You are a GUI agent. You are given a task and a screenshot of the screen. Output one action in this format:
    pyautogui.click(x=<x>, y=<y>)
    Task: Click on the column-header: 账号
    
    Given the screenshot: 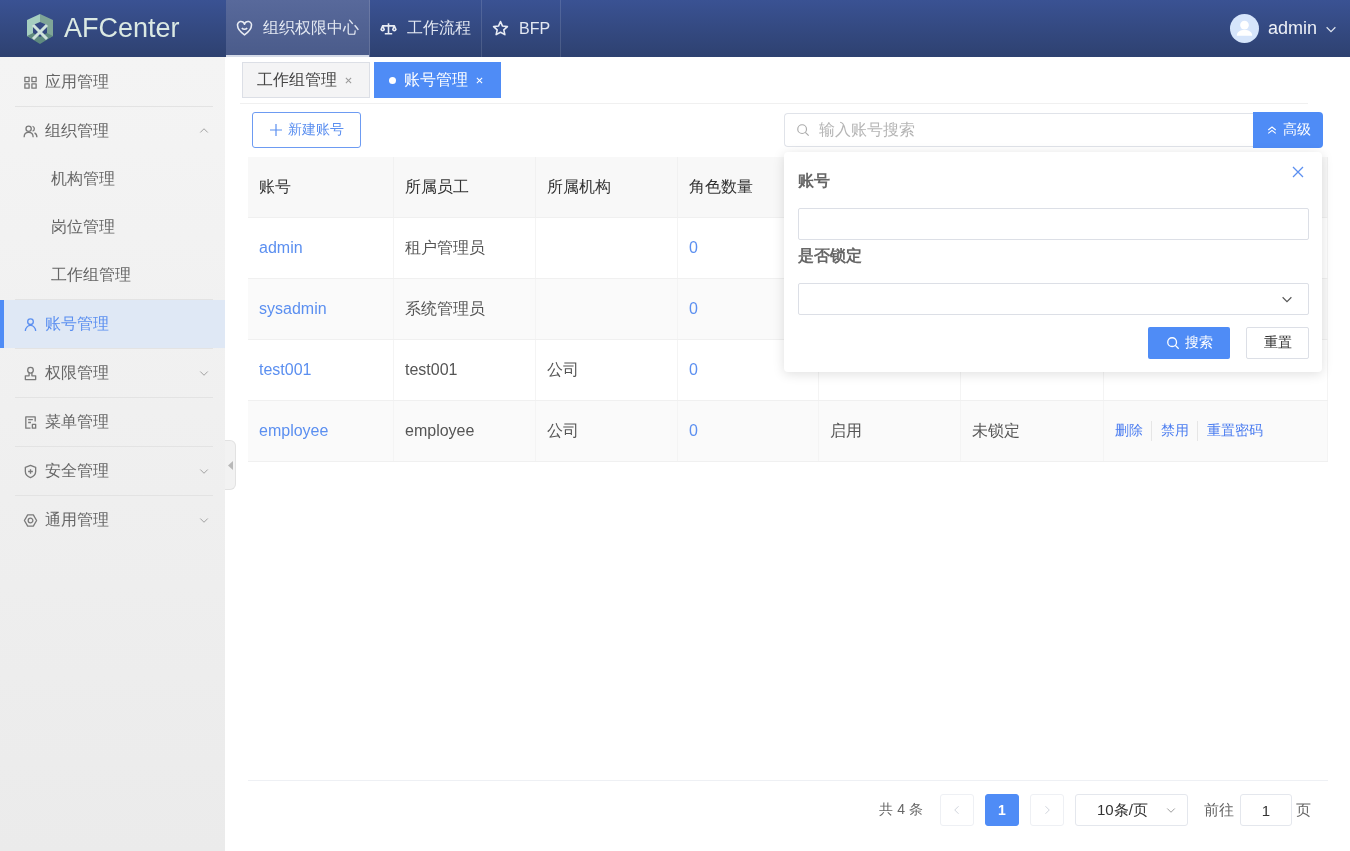 What is the action you would take?
    pyautogui.click(x=275, y=186)
    